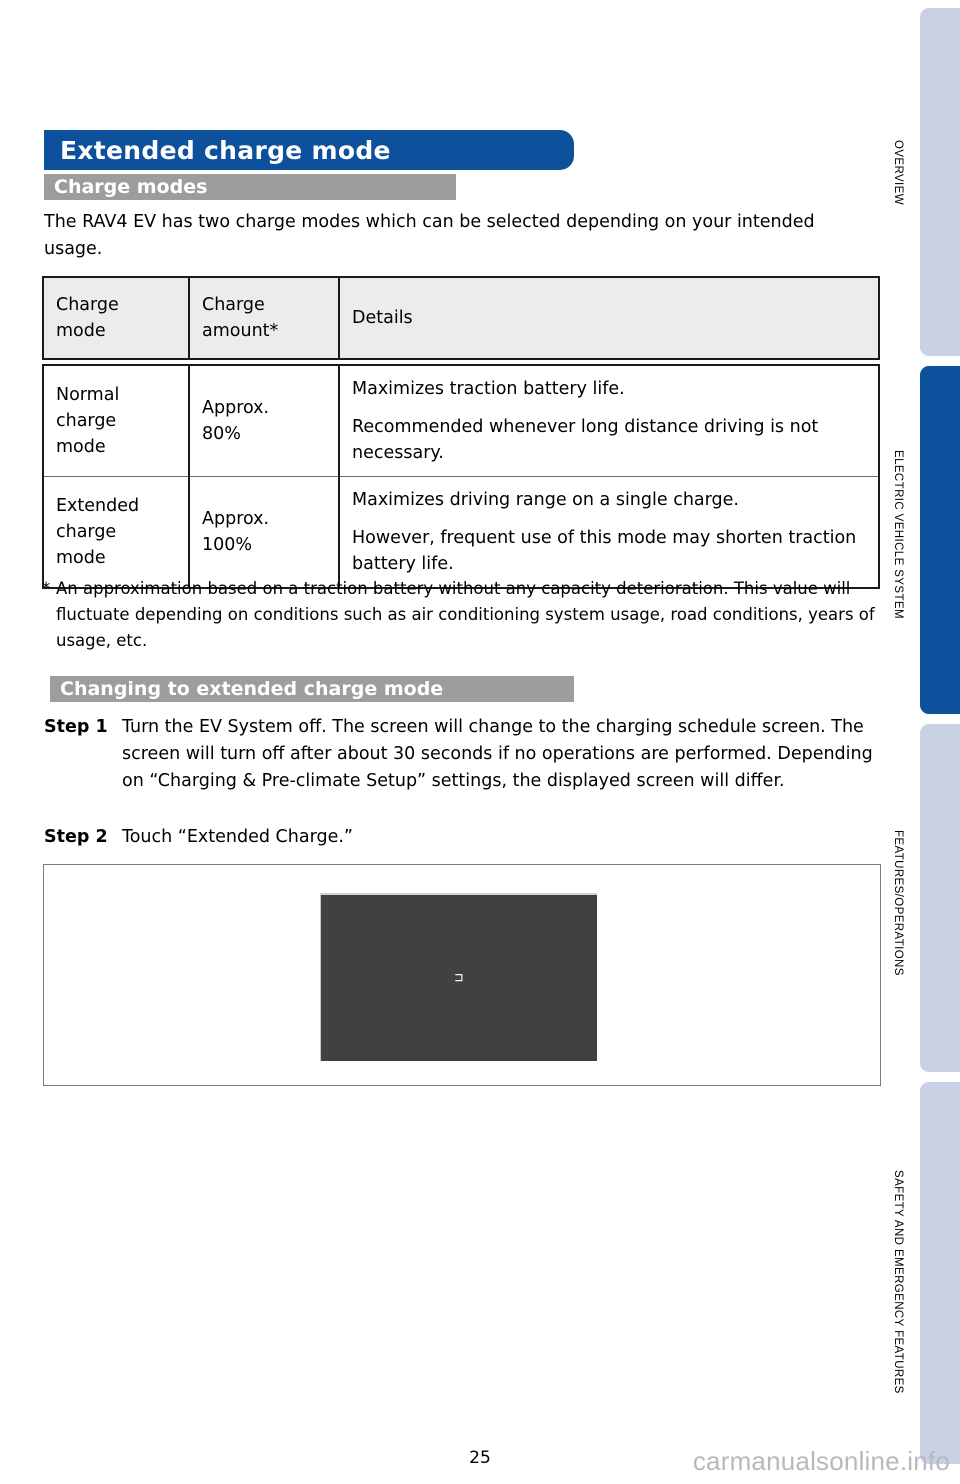 This screenshot has width=960, height=1484. Describe the element at coordinates (225, 150) in the screenshot. I see `page-title: Extended charge mode` at that location.